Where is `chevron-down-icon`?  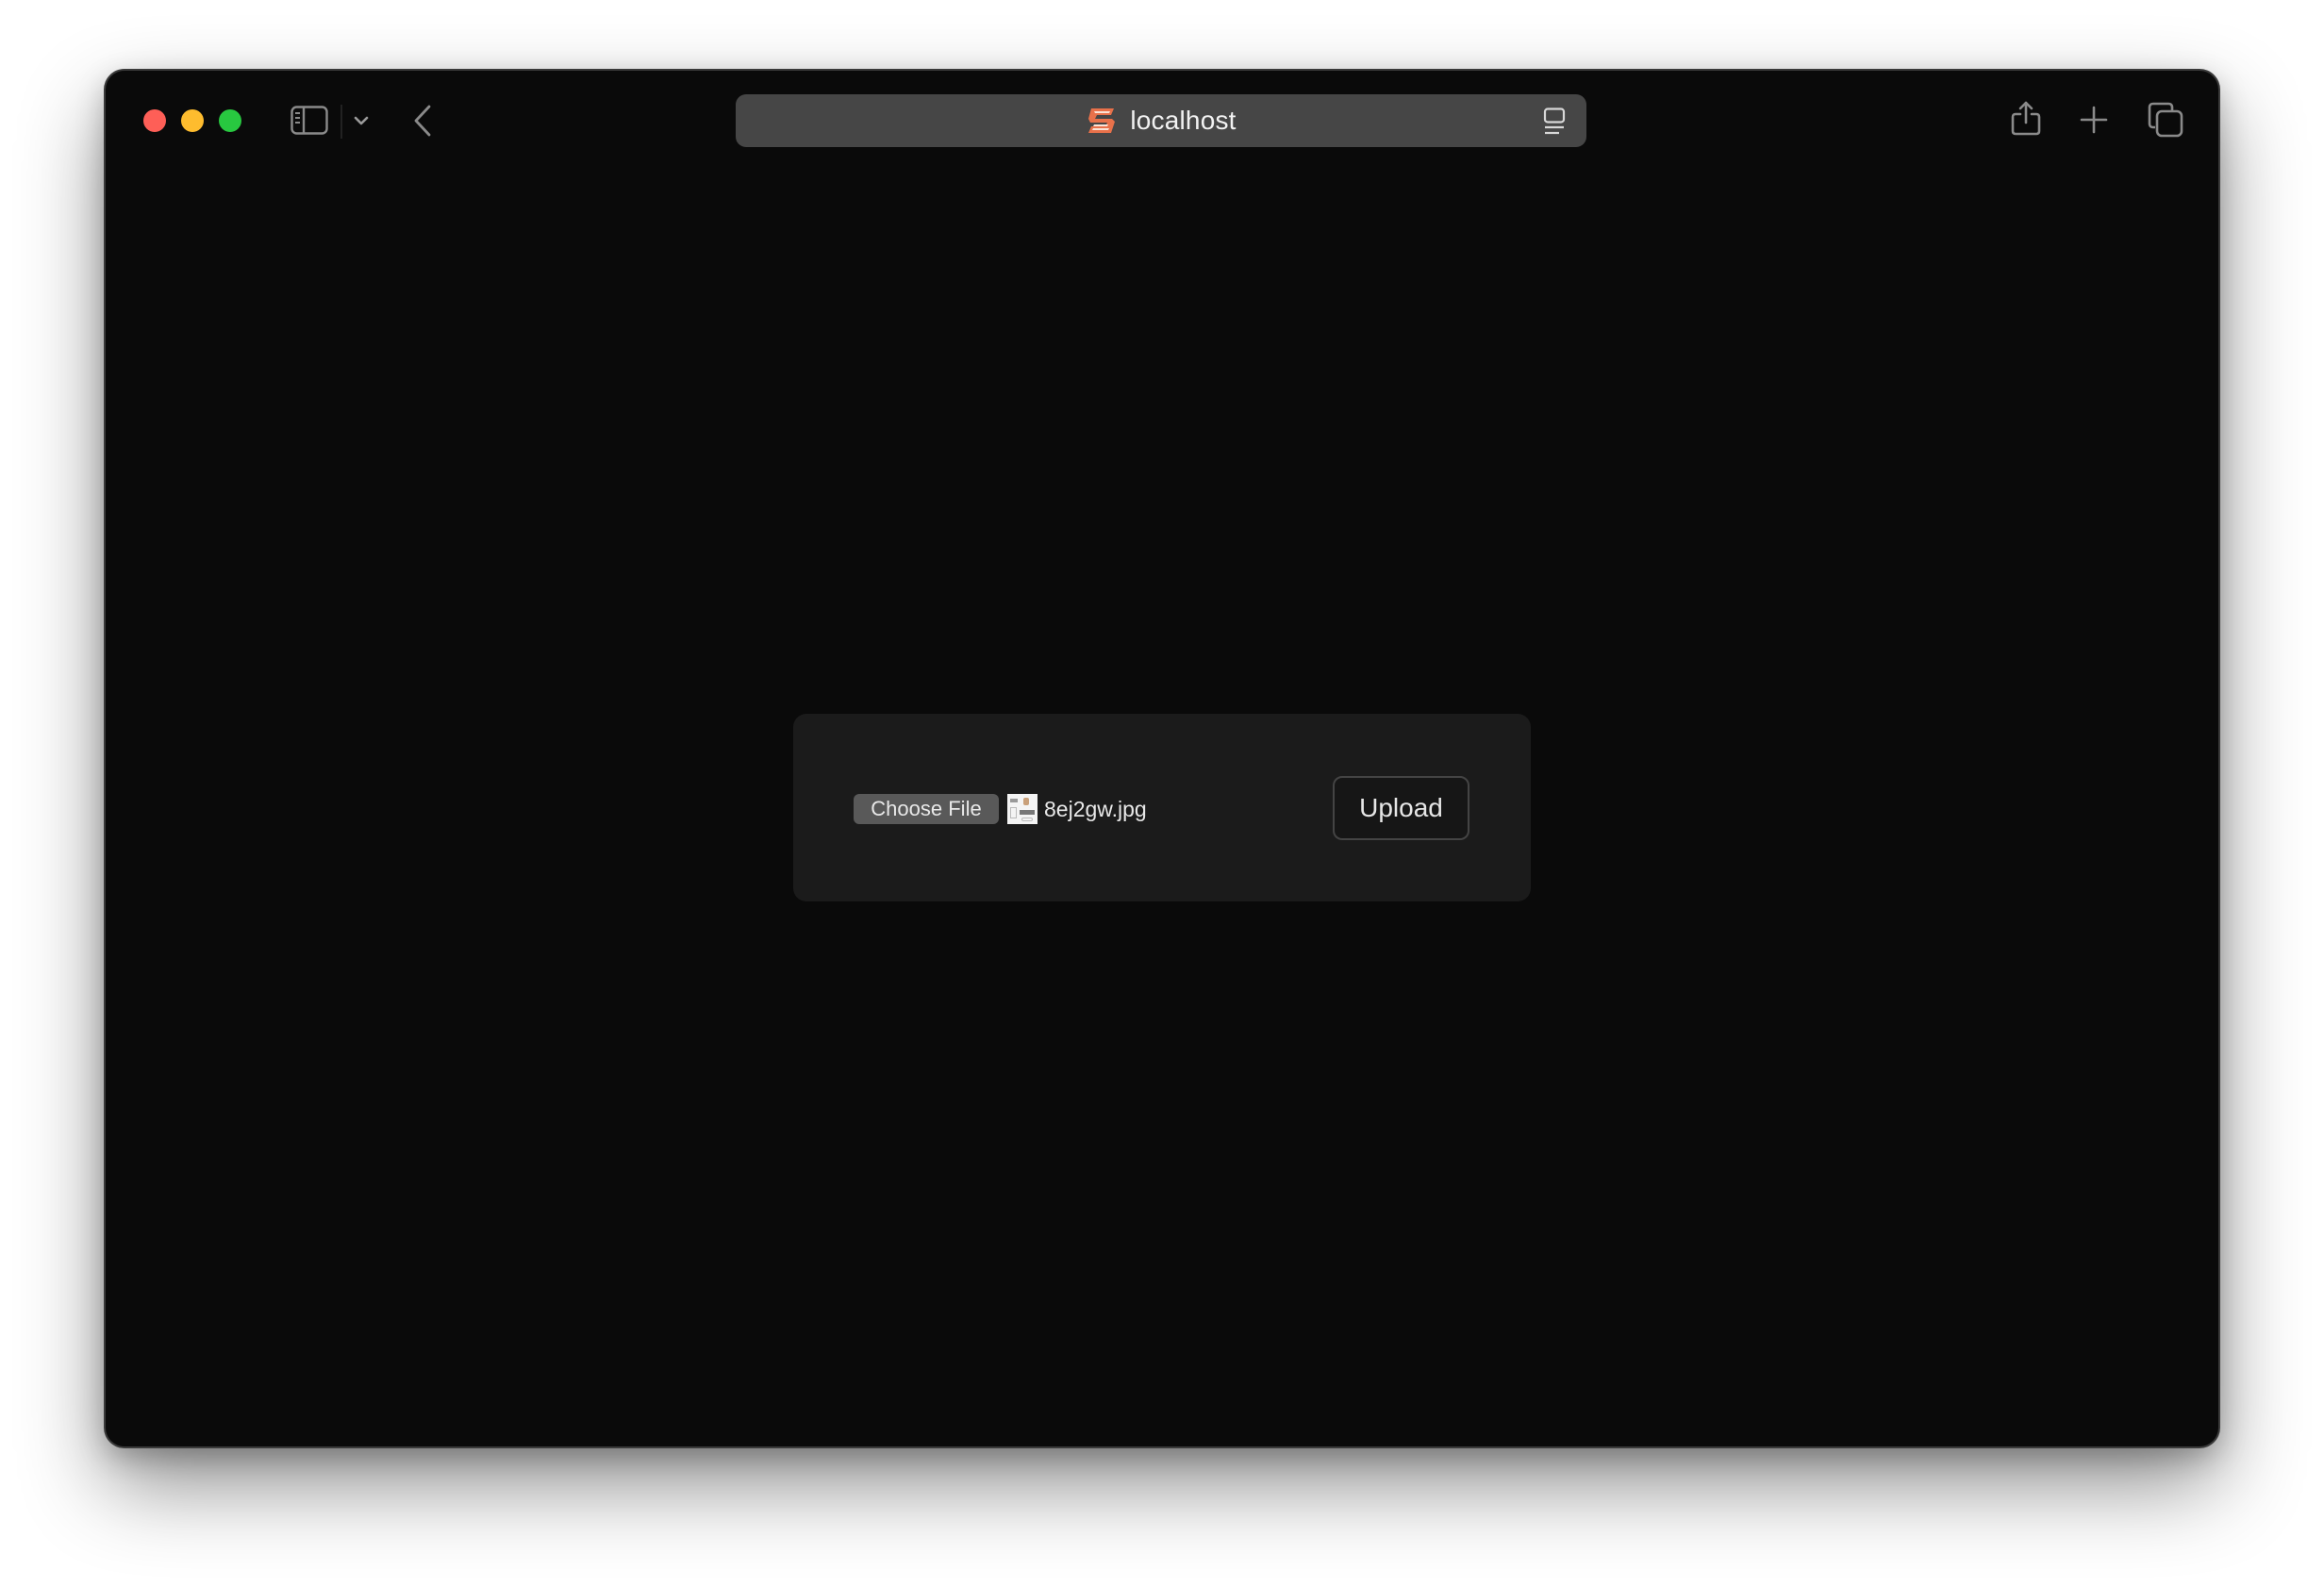 chevron-down-icon is located at coordinates (362, 120).